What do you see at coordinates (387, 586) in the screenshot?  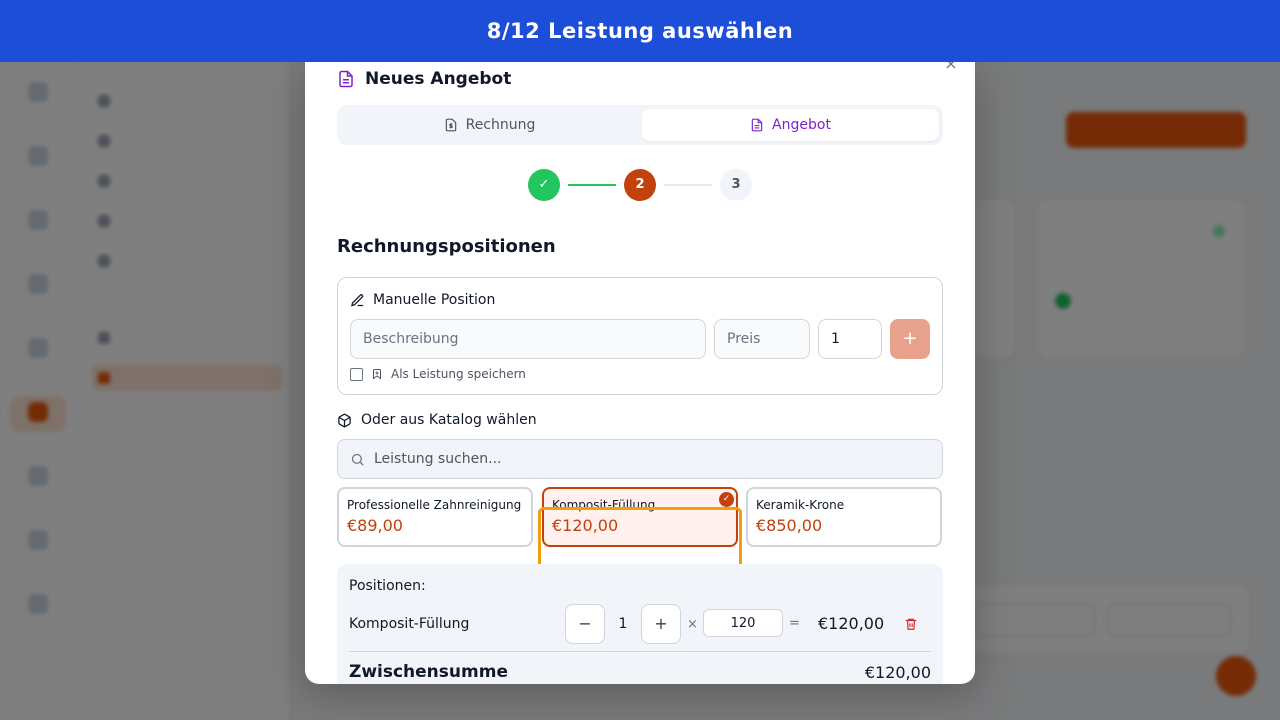 I see `positions-label: Positionen:` at bounding box center [387, 586].